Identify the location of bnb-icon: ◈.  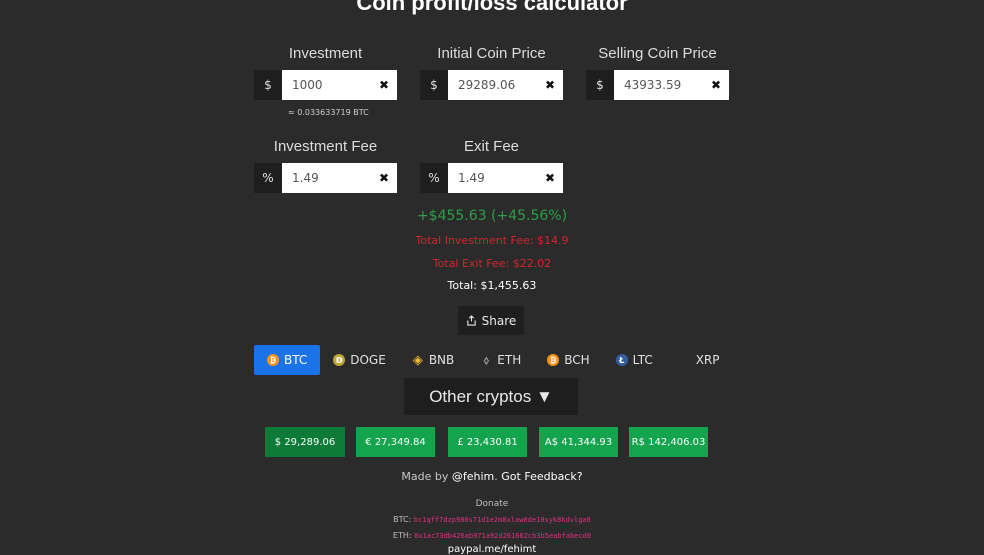
(417, 360).